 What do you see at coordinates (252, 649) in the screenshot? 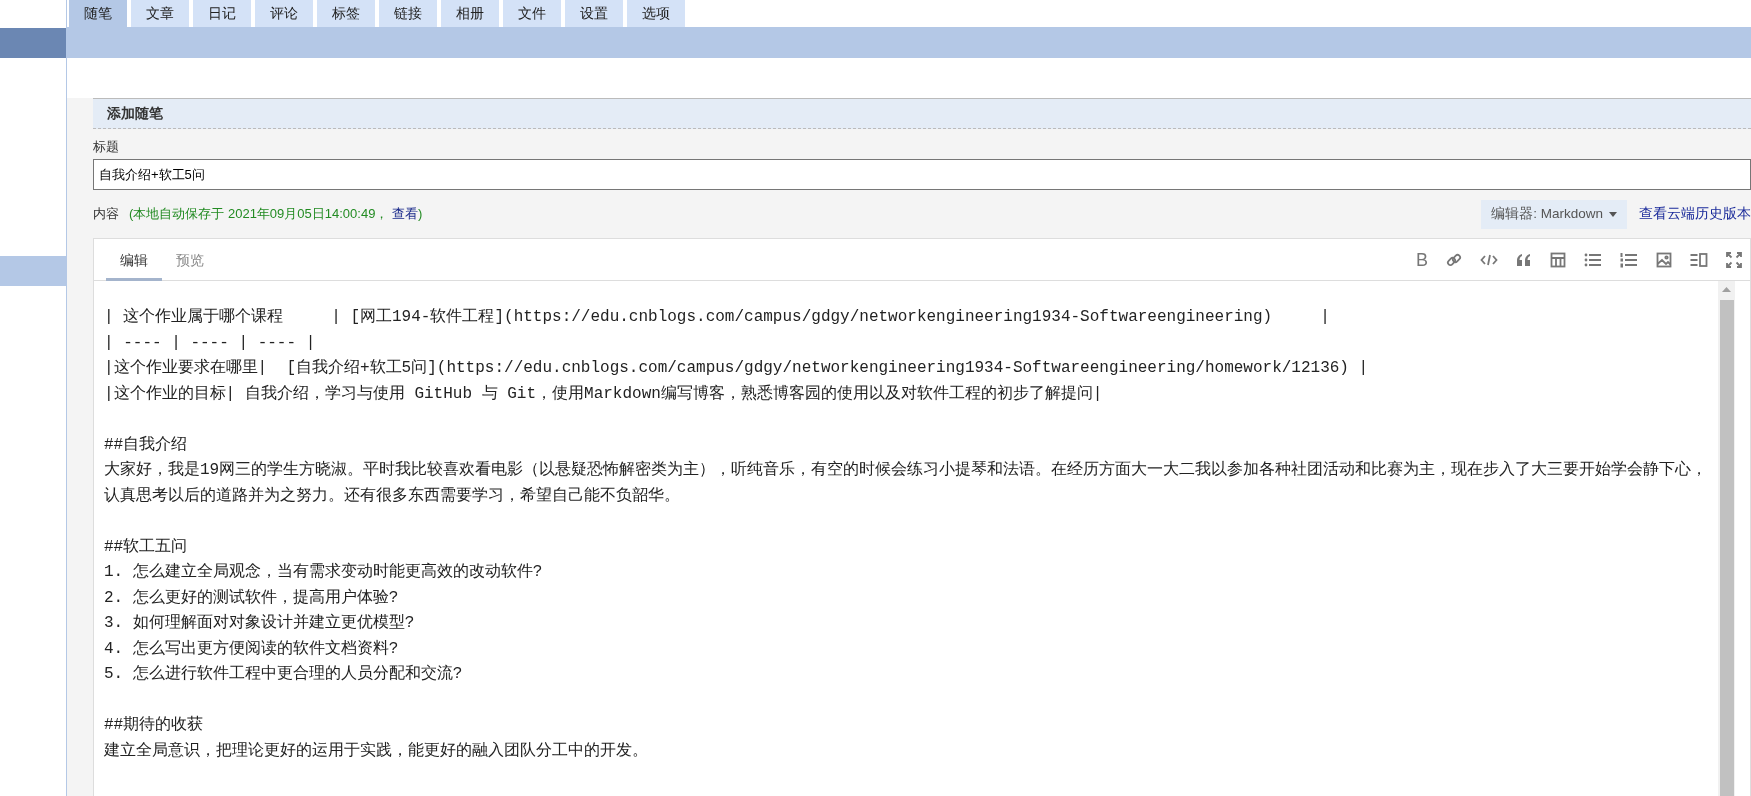
I see `editor-line: 4. 怎么写出更方便阅读的软件文档资料?` at bounding box center [252, 649].